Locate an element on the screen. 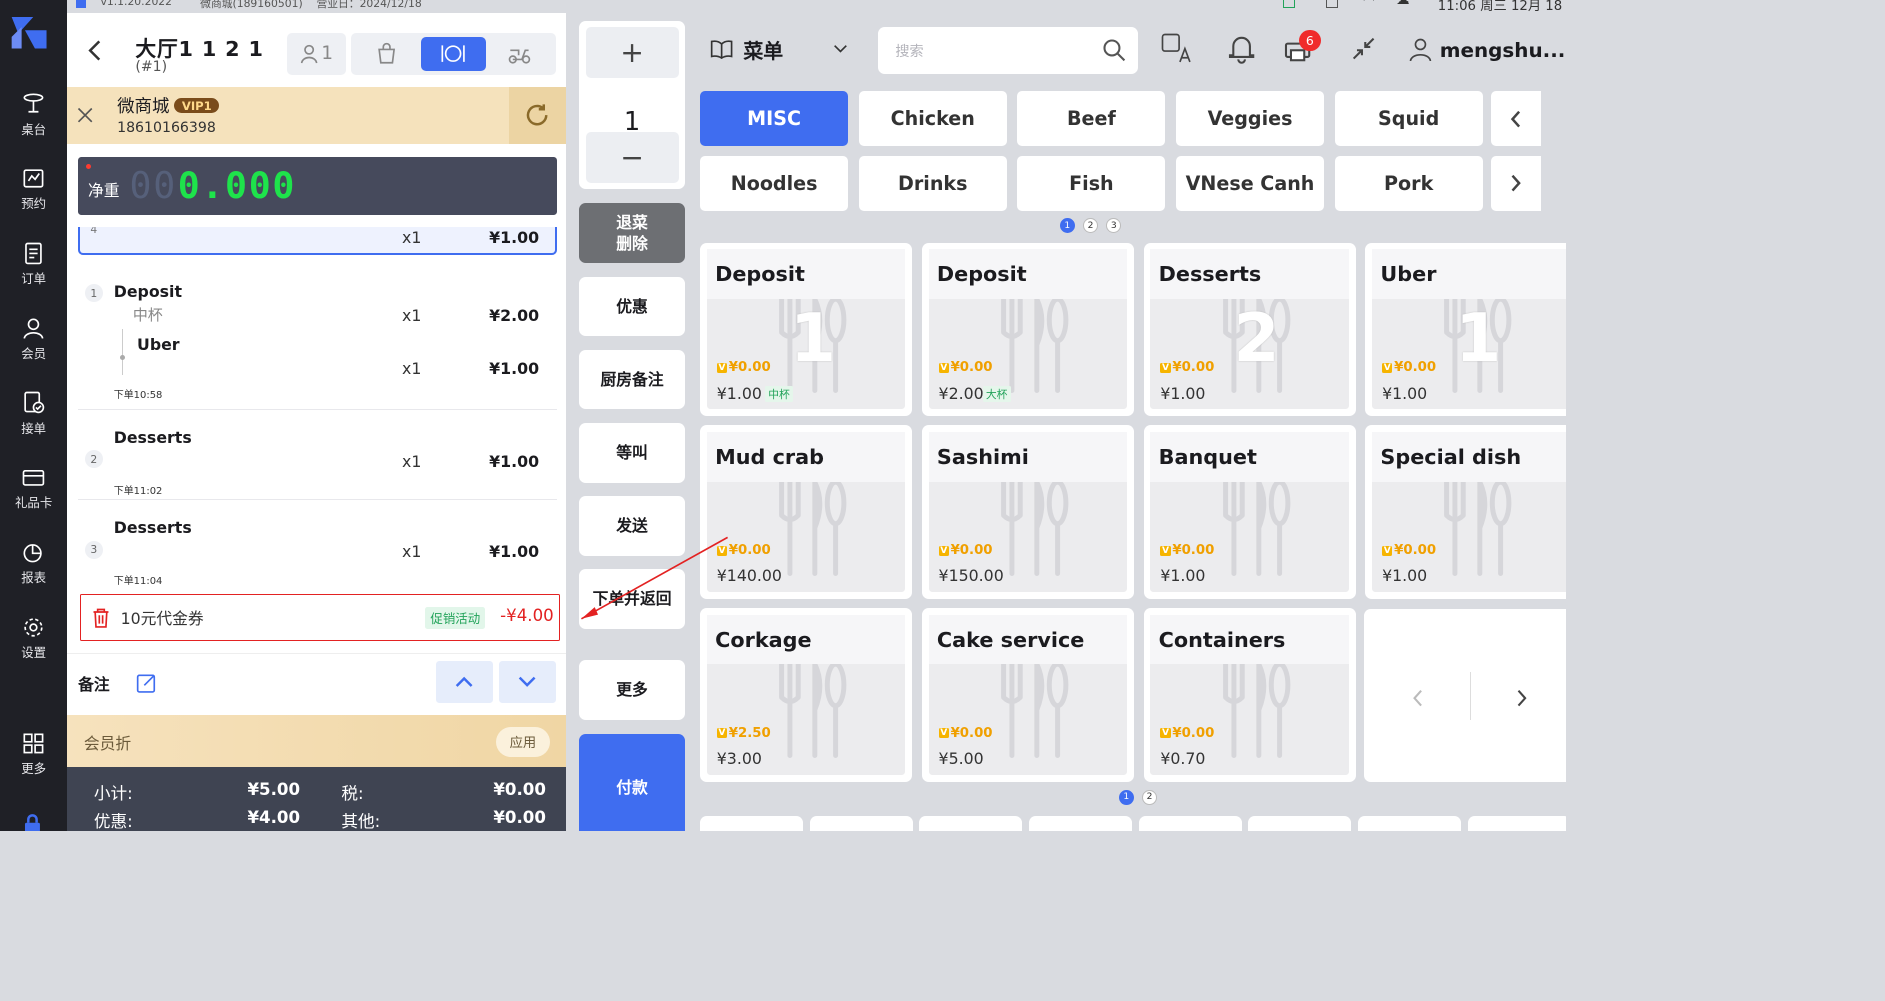  dish-card: Containers V ¥0.00 ¥0.70 is located at coordinates (1249, 694).